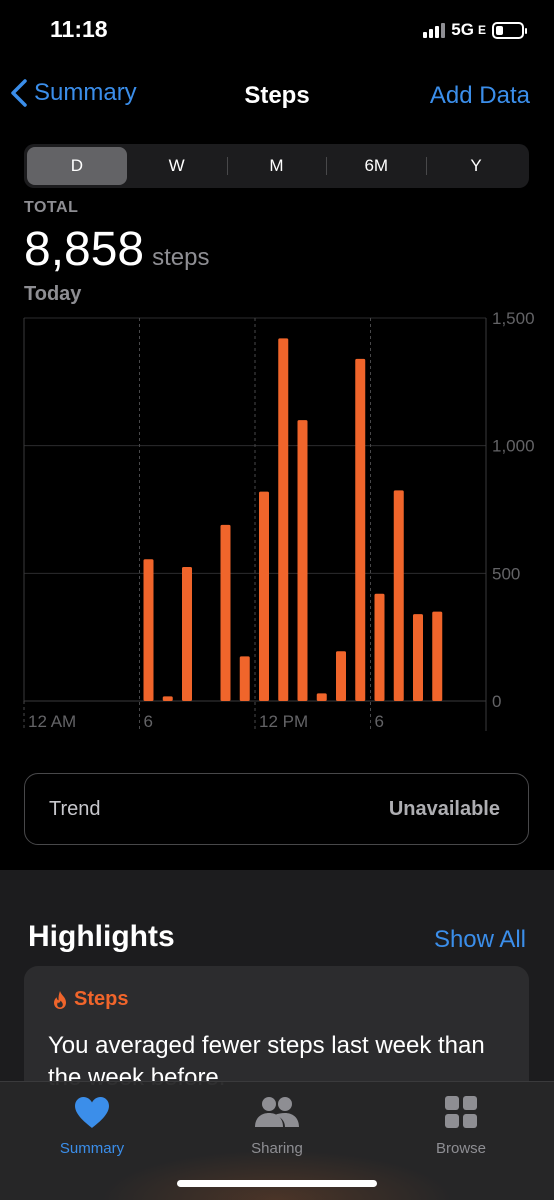 The width and height of the screenshot is (554, 1200). What do you see at coordinates (461, 1148) in the screenshot?
I see `tab-browse-label: Browse` at bounding box center [461, 1148].